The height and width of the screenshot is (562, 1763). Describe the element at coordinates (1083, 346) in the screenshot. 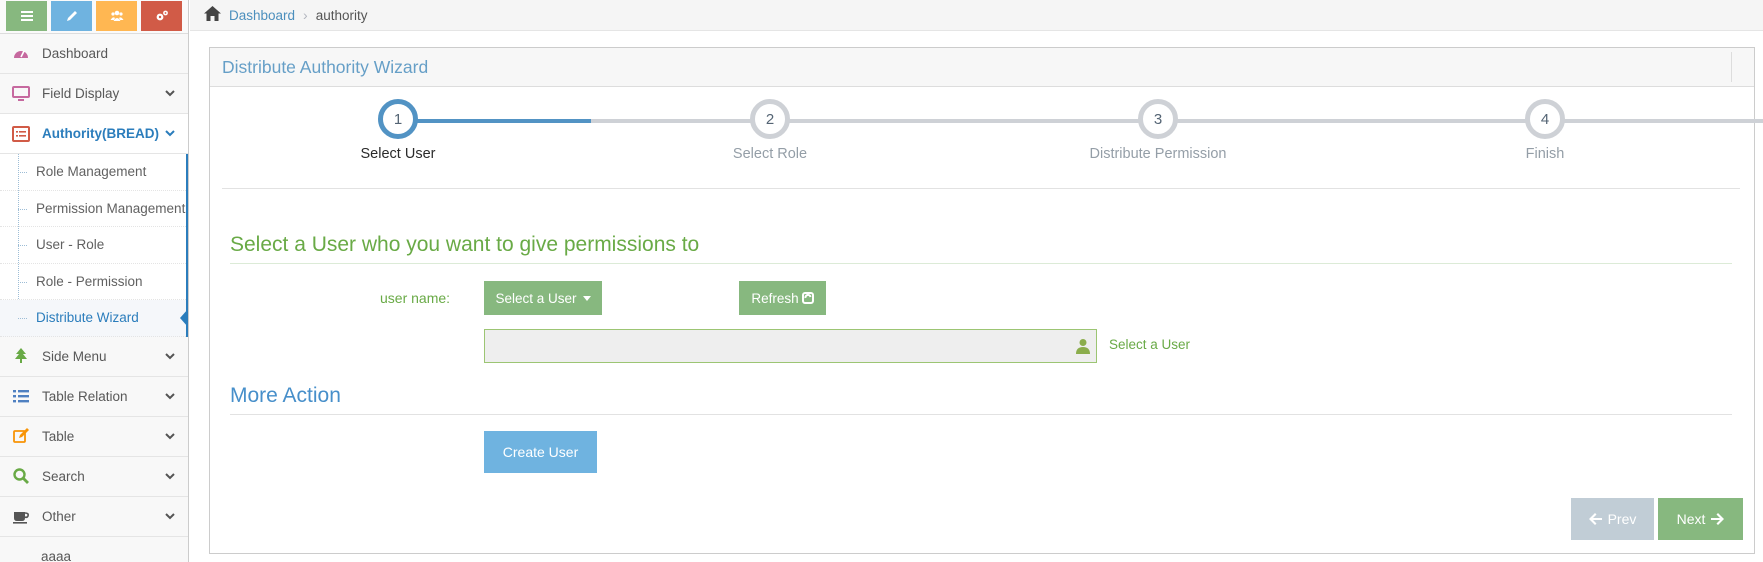

I see `user-icon` at that location.